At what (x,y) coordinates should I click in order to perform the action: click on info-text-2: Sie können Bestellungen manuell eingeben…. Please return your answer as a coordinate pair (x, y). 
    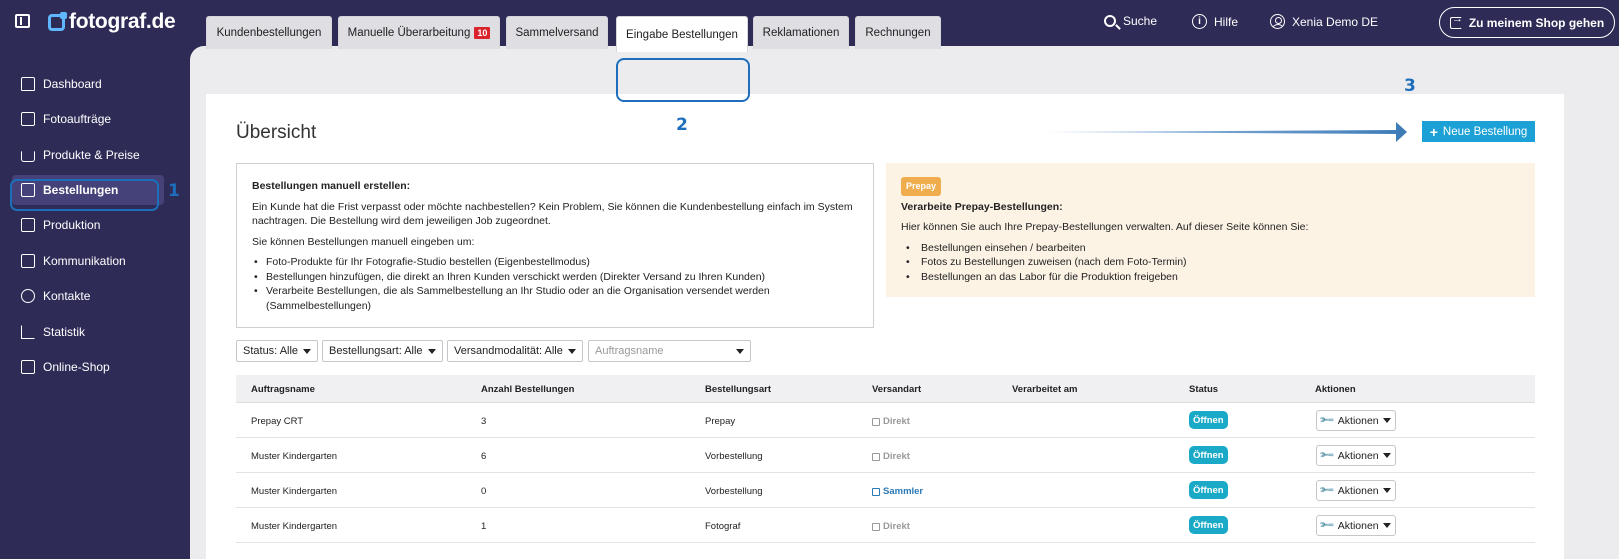
    Looking at the image, I should click on (363, 241).